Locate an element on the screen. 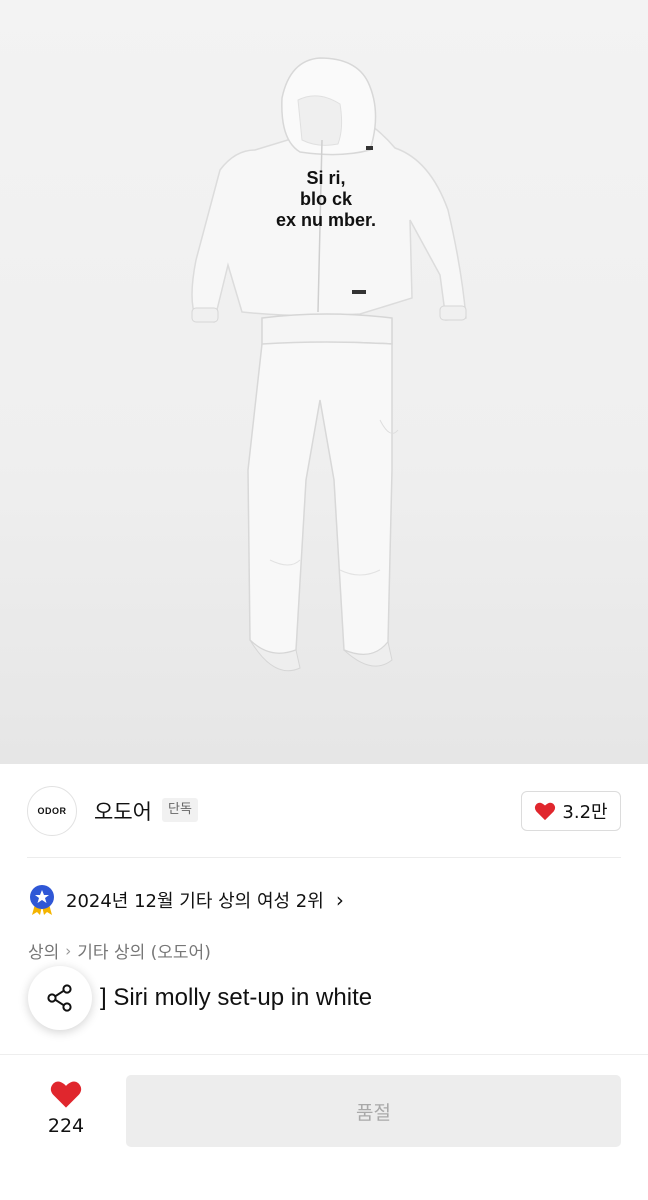 Image resolution: width=648 pixels, height=1200 pixels. share-icon is located at coordinates (59, 998).